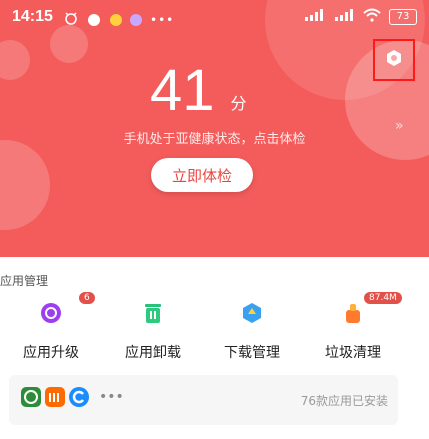  I want to click on status-bar: 14:15 ••• 73, so click(214, 17).